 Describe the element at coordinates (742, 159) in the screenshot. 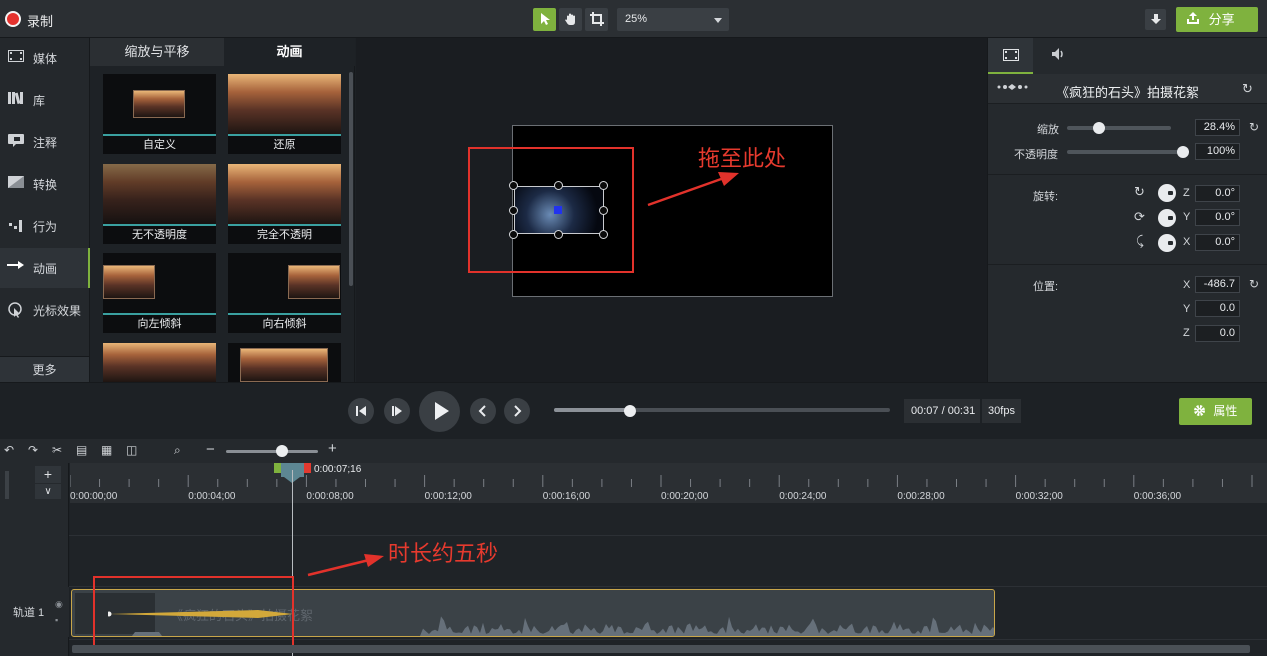

I see `annotation-drag-here: 拖至此处` at that location.